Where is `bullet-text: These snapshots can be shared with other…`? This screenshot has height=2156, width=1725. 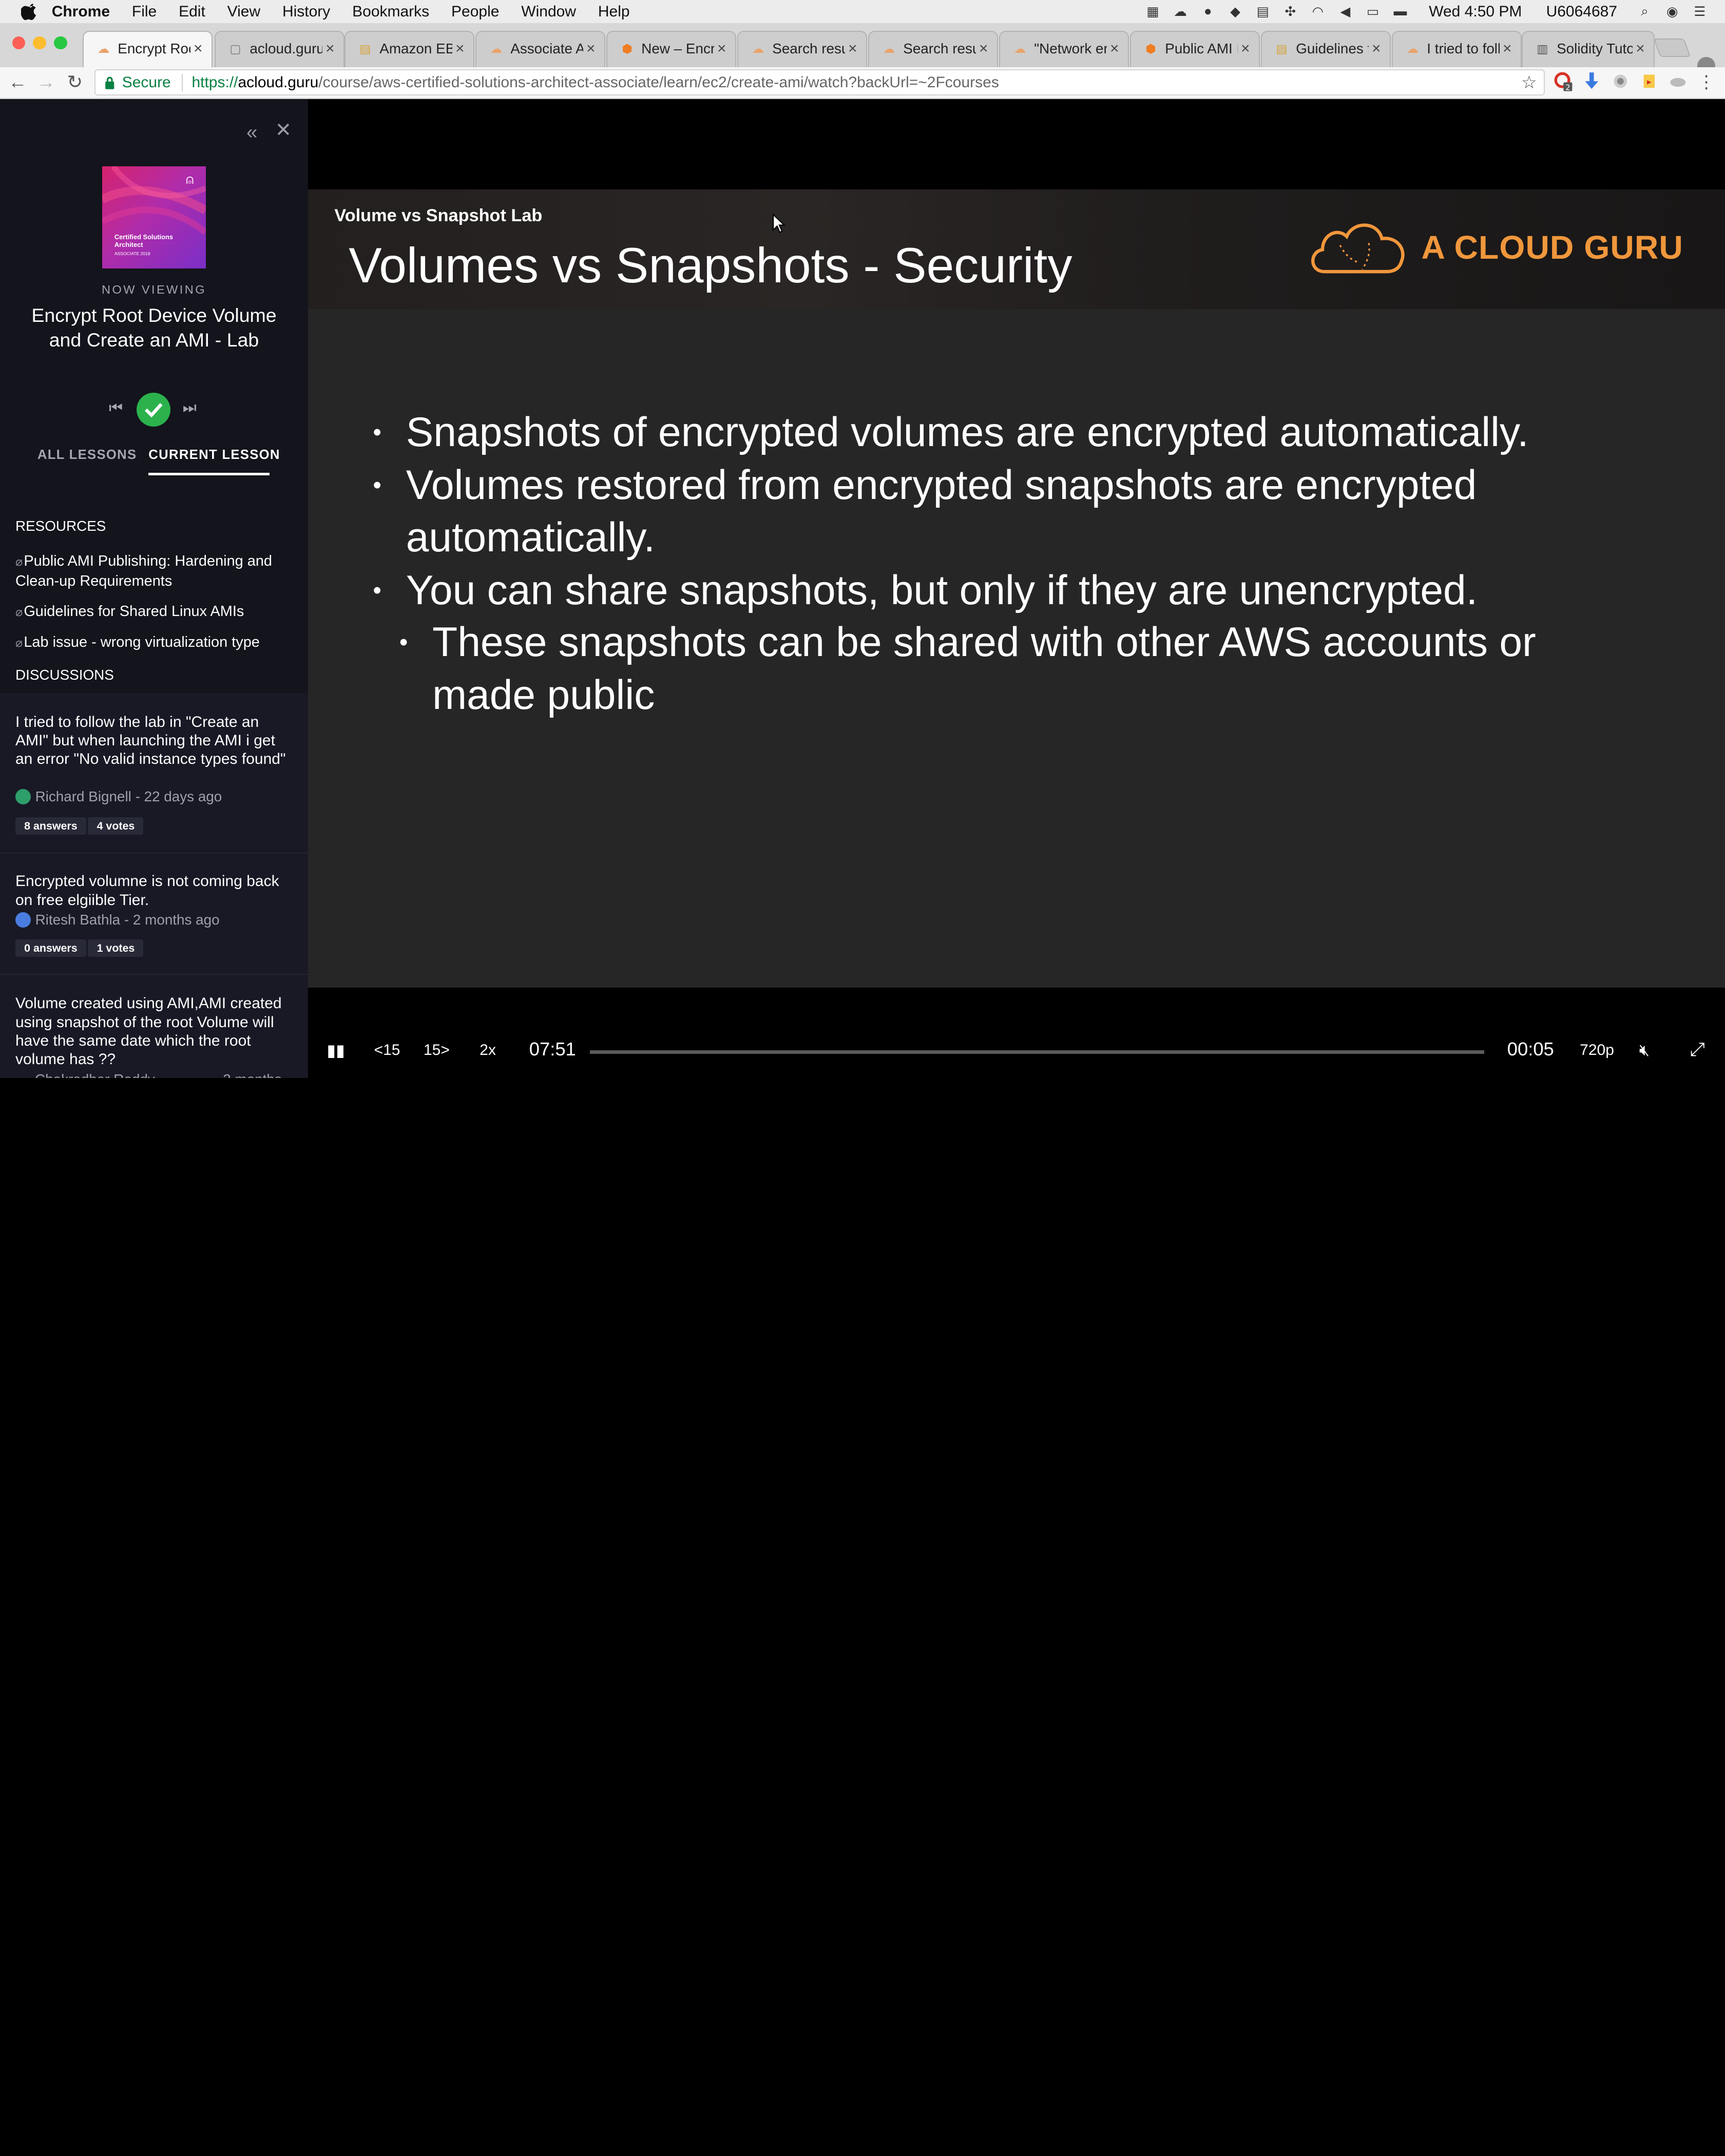
bullet-text: These snapshots can be shared with other… is located at coordinates (984, 668).